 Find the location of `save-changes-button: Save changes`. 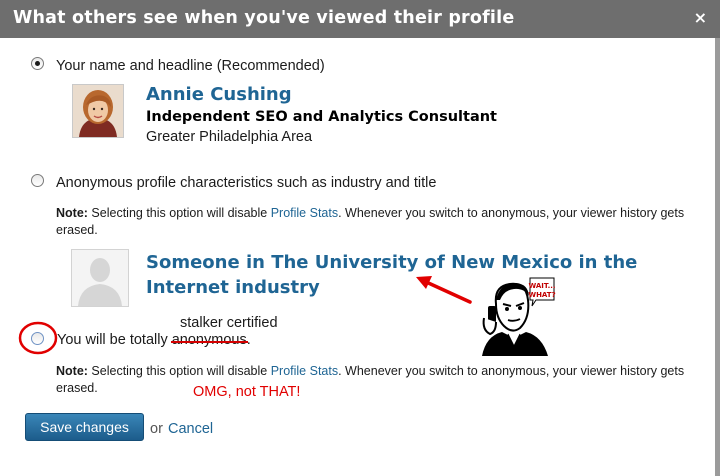

save-changes-button: Save changes is located at coordinates (84, 427).